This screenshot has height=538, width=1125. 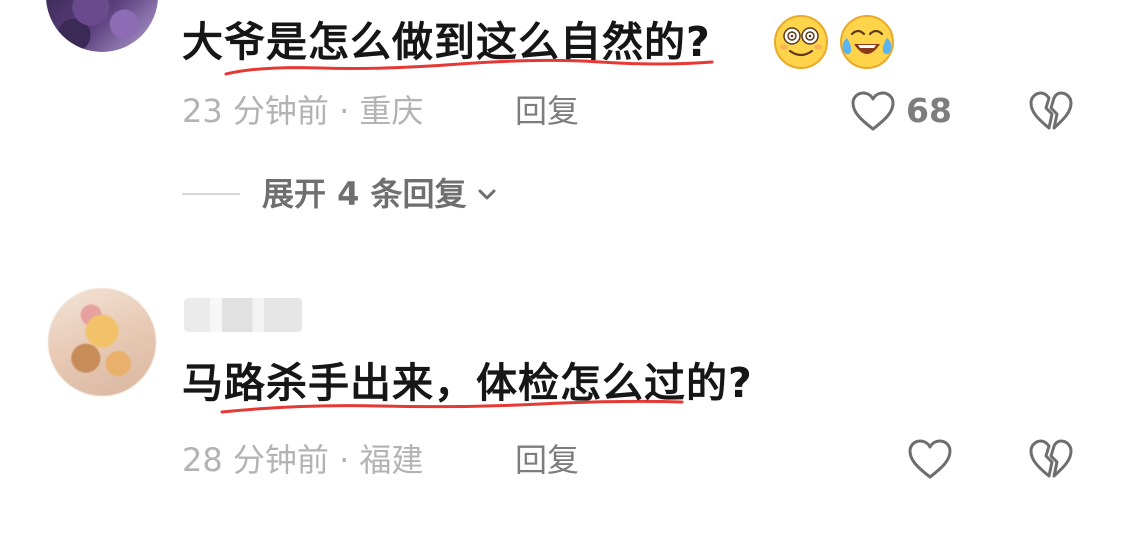 I want to click on comment-time: 28 分钟前, so click(x=255, y=460).